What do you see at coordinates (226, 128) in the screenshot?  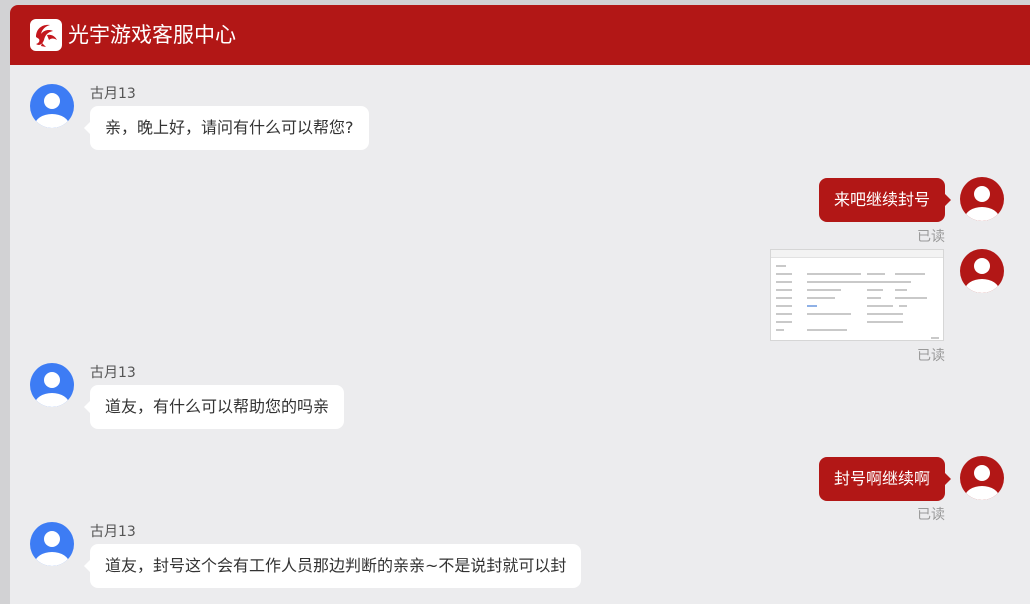 I see `message-bubble: 亲，晚上好，请问有什么可以帮您?` at bounding box center [226, 128].